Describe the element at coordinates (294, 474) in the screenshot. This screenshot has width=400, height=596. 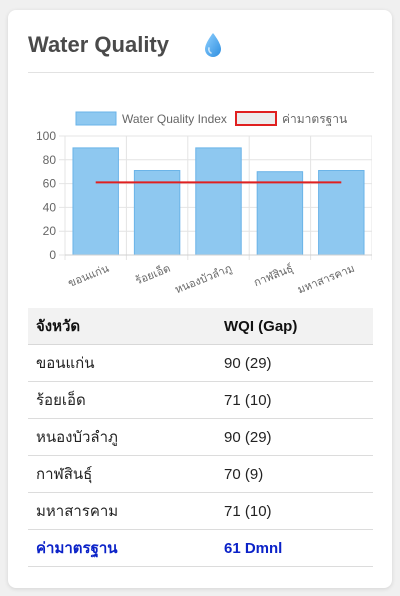
I see `wqi-cell: 70 (9)` at that location.